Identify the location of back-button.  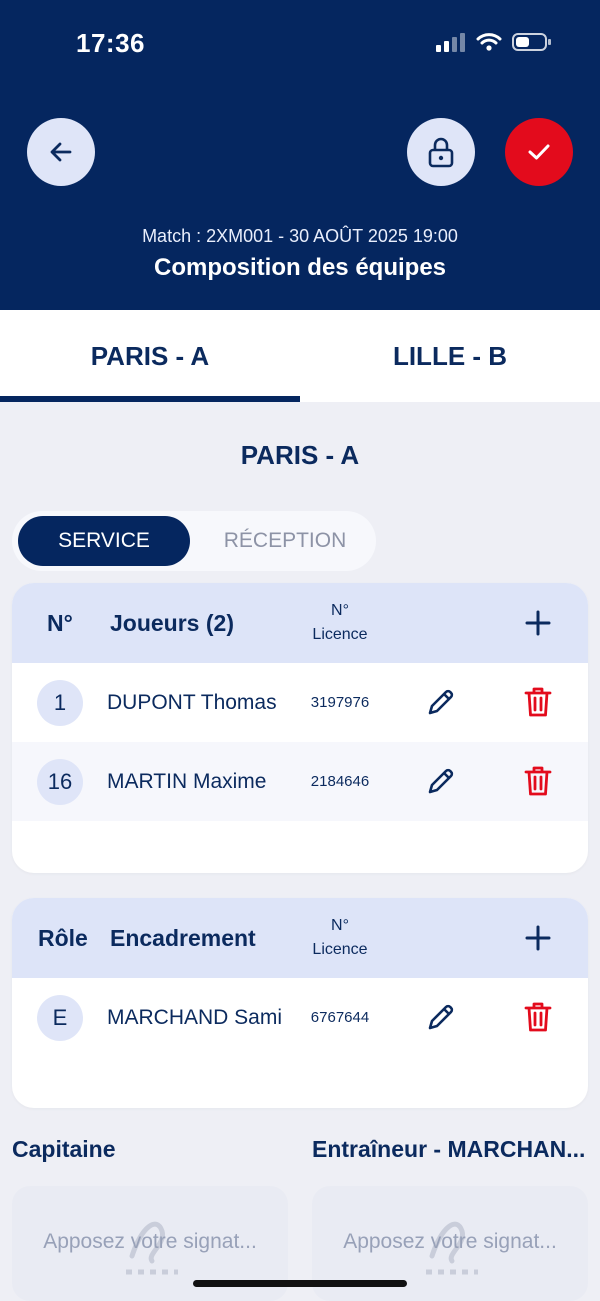
(61, 152).